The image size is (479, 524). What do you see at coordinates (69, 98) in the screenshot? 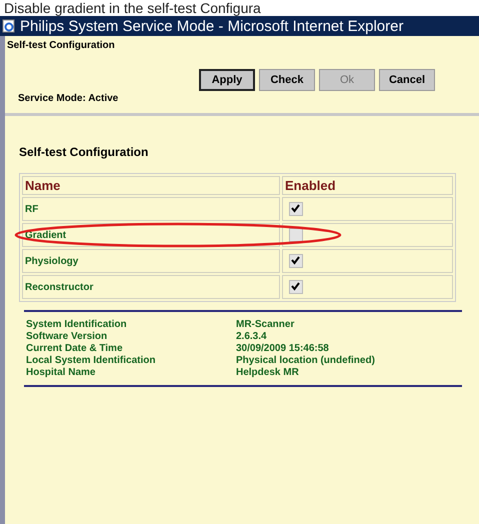
I see `status-text: Service Mode: Active` at bounding box center [69, 98].